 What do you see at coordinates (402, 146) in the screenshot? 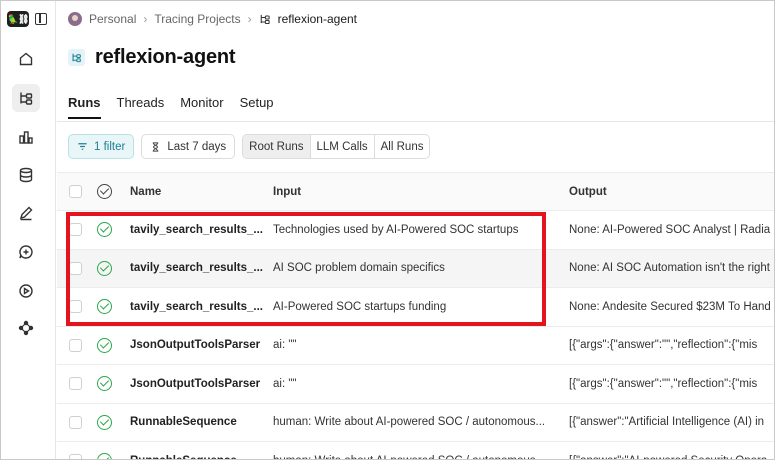
I see `run-type-all-runs: All Runs` at bounding box center [402, 146].